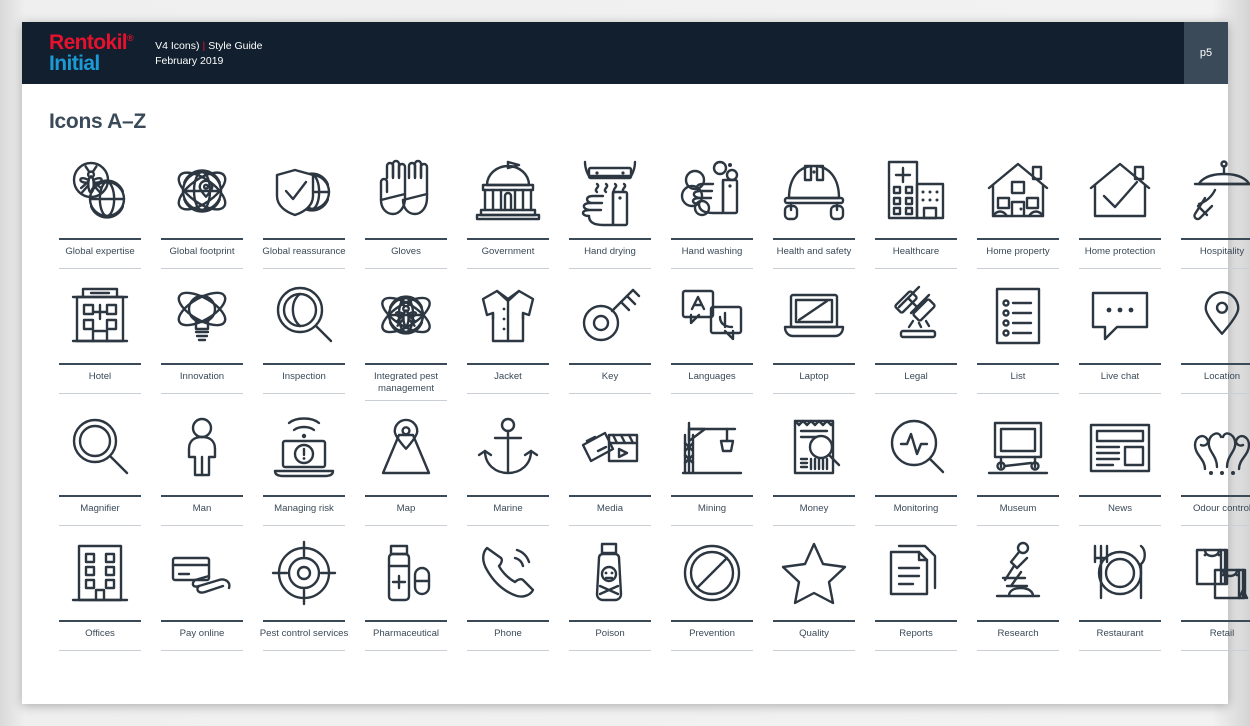 This screenshot has height=726, width=1250. Describe the element at coordinates (202, 573) in the screenshot. I see `pay-online-icon` at that location.